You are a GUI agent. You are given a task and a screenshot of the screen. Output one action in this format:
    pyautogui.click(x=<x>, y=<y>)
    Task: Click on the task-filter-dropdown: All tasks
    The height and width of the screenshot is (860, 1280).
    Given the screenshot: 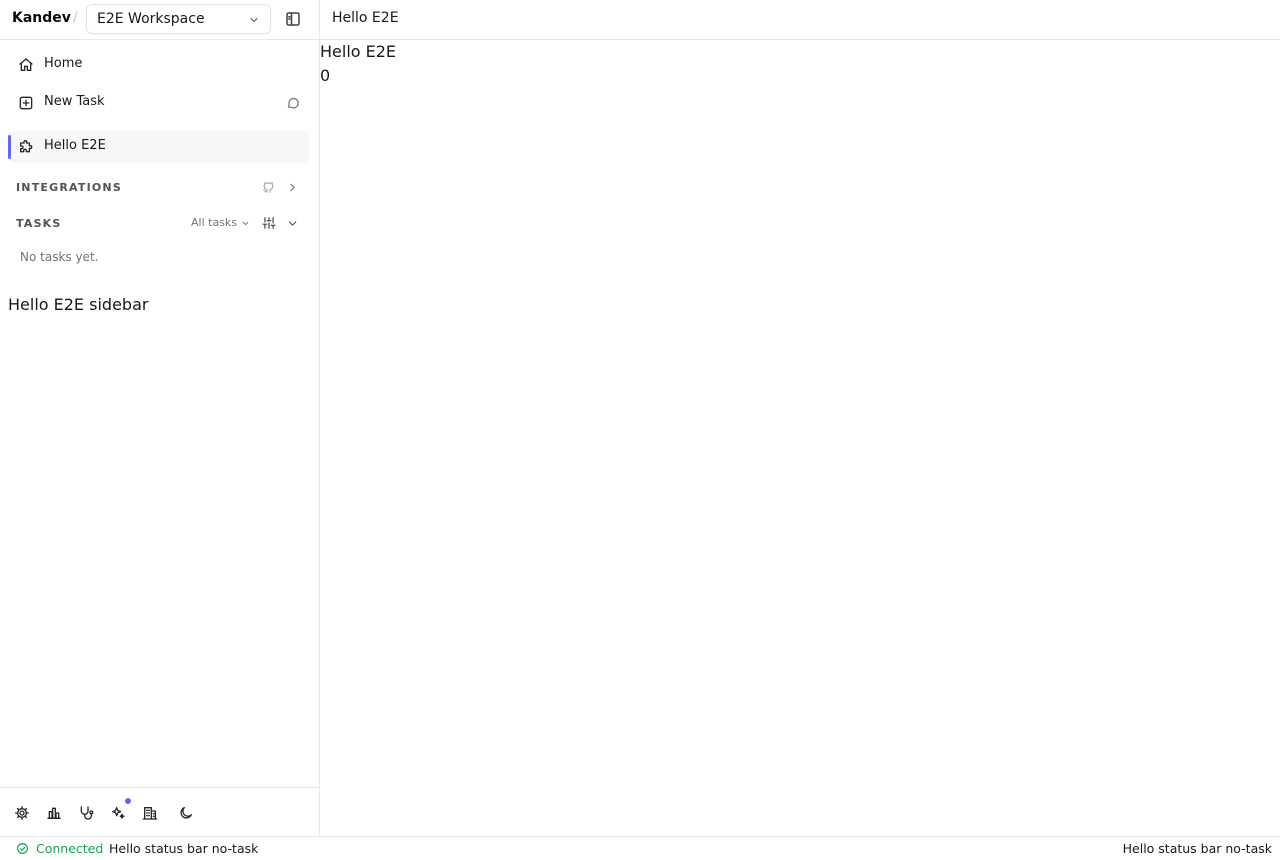 What is the action you would take?
    pyautogui.click(x=220, y=222)
    